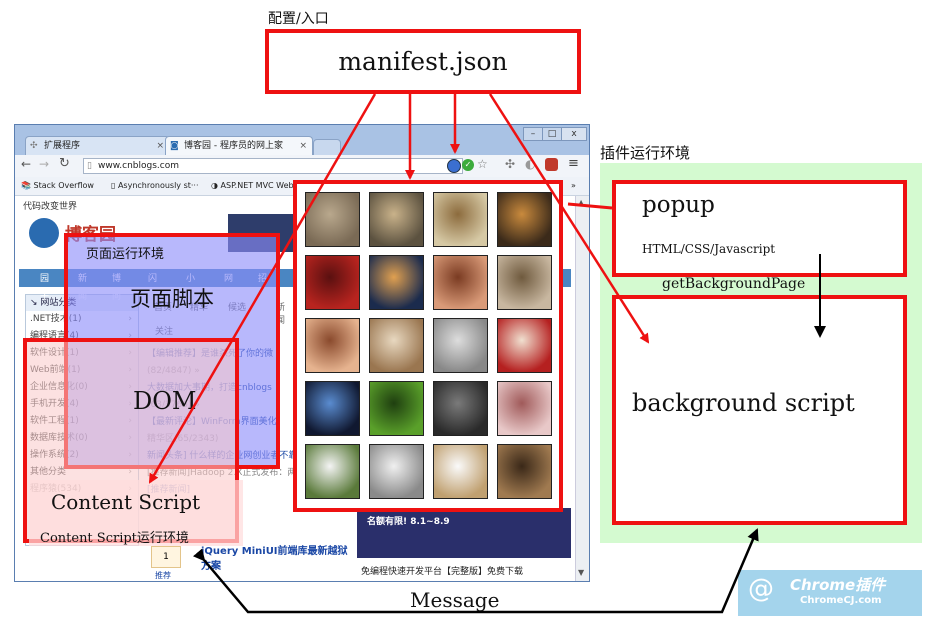 This screenshot has height=627, width=932. I want to click on manifest-to-background-arrow, so click(569, 218).